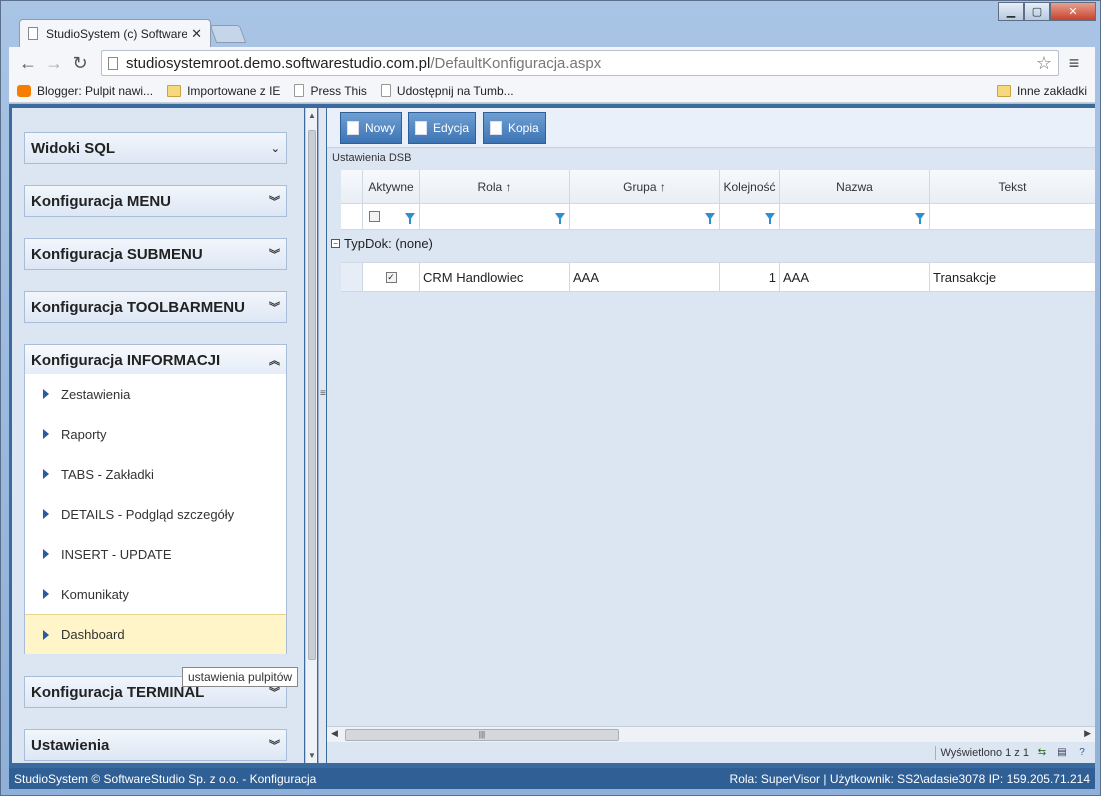  Describe the element at coordinates (645, 186) in the screenshot. I see `column-header-grupa: Grupa ↑` at that location.